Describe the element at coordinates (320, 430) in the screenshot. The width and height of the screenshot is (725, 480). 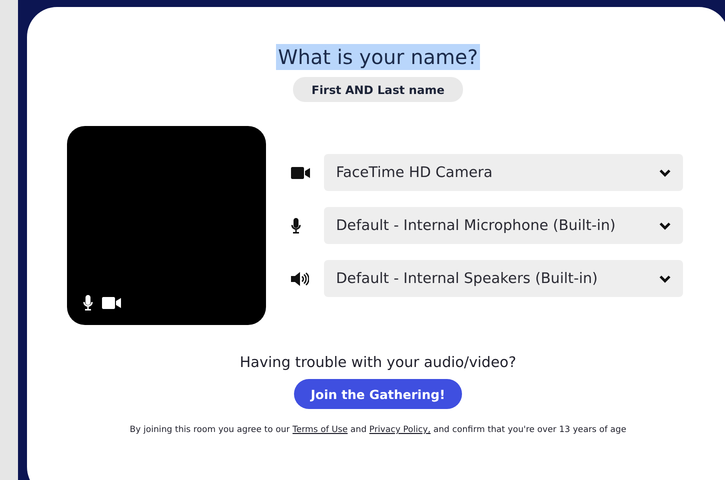
I see `terms-link: Terms of Use` at that location.